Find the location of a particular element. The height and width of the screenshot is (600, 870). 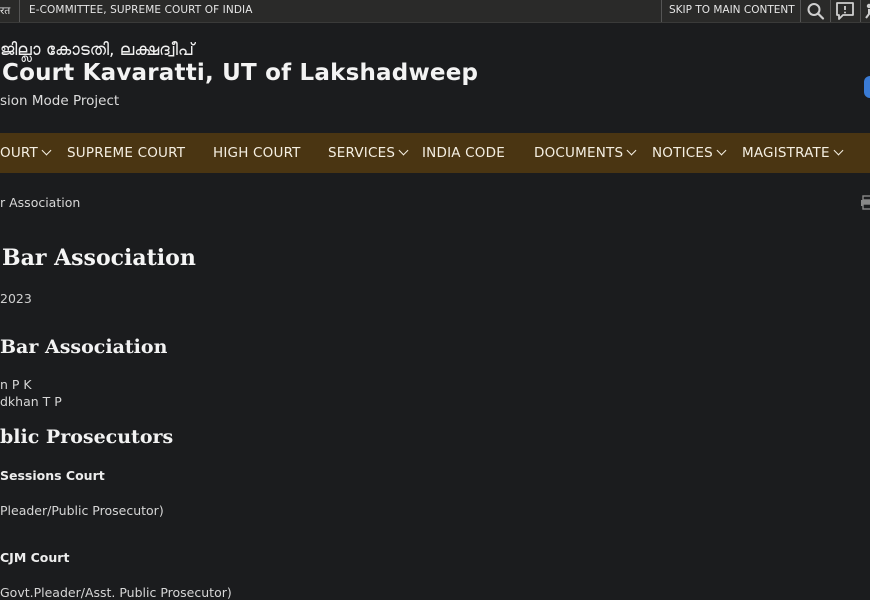

nav-item-label: NOTICES is located at coordinates (682, 153).